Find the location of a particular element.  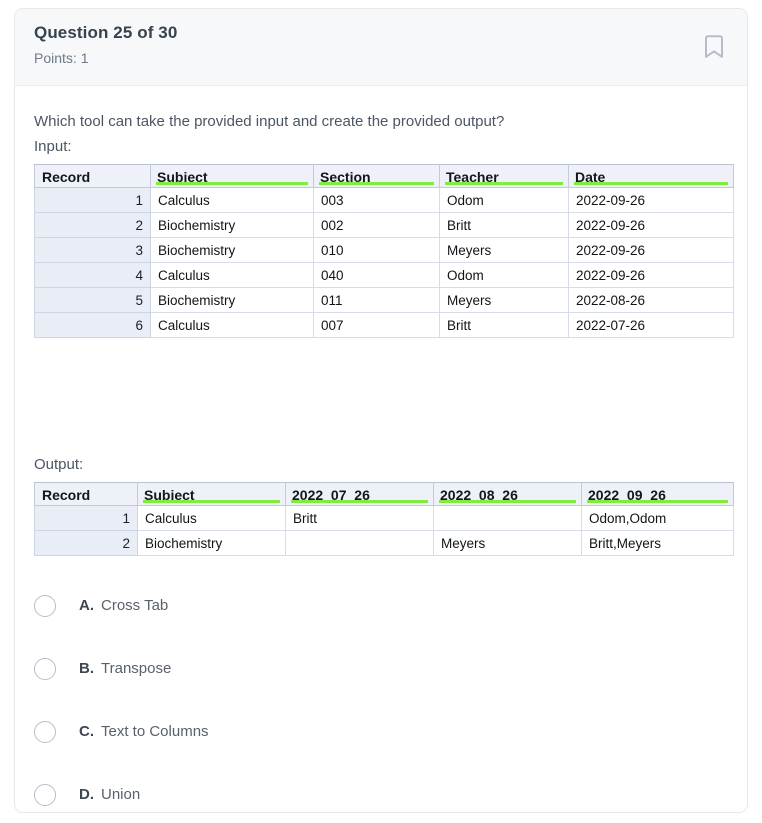

option-c-text: C. Text to Columns is located at coordinates (144, 731).